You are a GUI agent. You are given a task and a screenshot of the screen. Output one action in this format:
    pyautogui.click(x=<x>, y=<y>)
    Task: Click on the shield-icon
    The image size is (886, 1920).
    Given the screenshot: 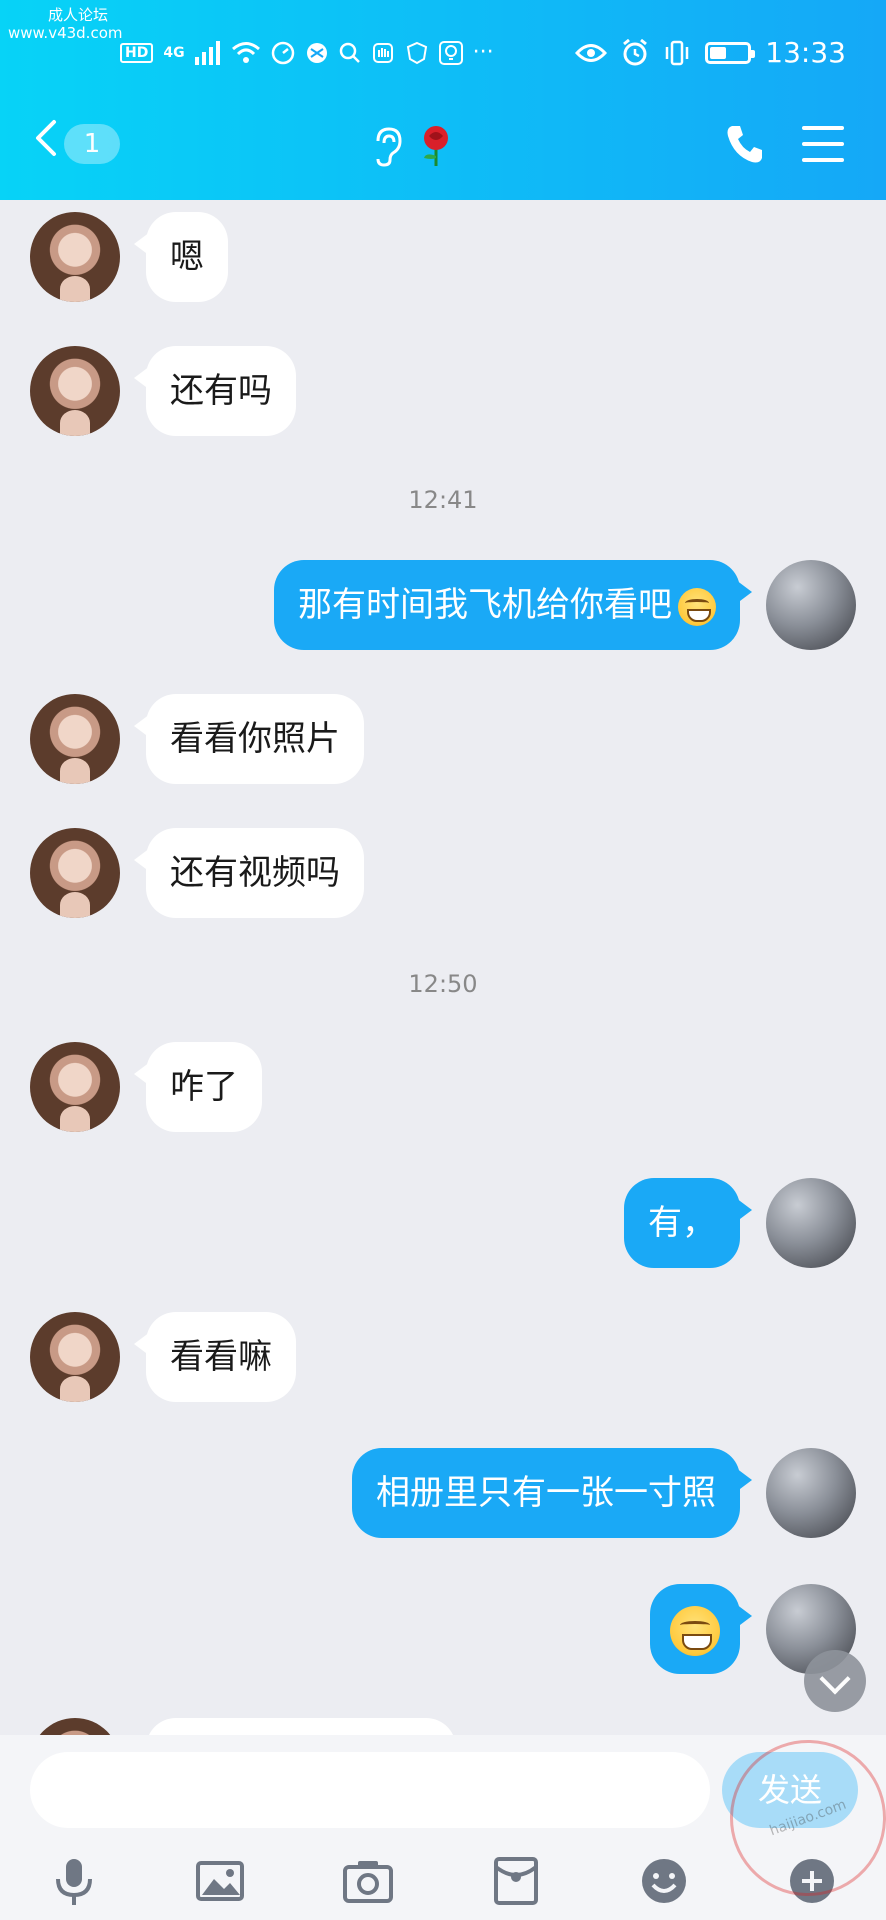 What is the action you would take?
    pyautogui.click(x=416, y=52)
    